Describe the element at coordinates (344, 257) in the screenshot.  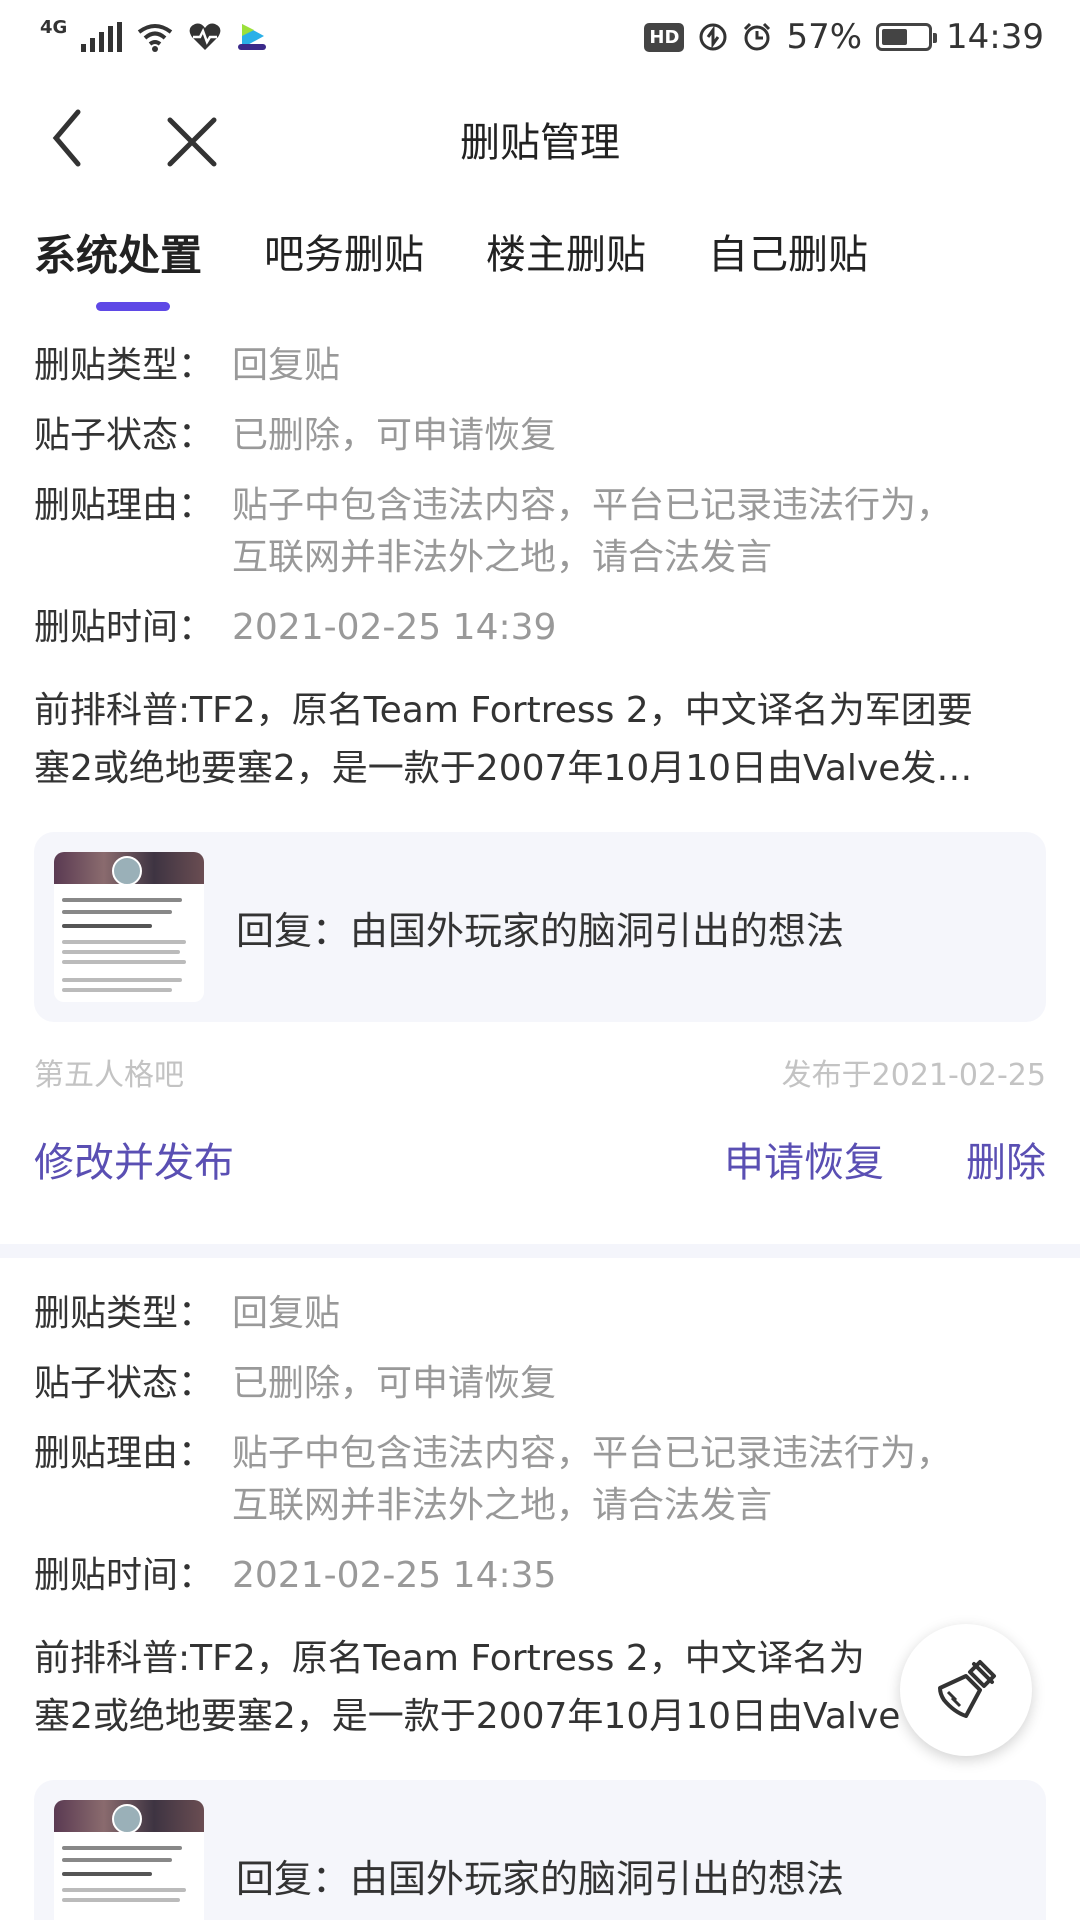
I see `tab-moderator: 吧务删贴` at that location.